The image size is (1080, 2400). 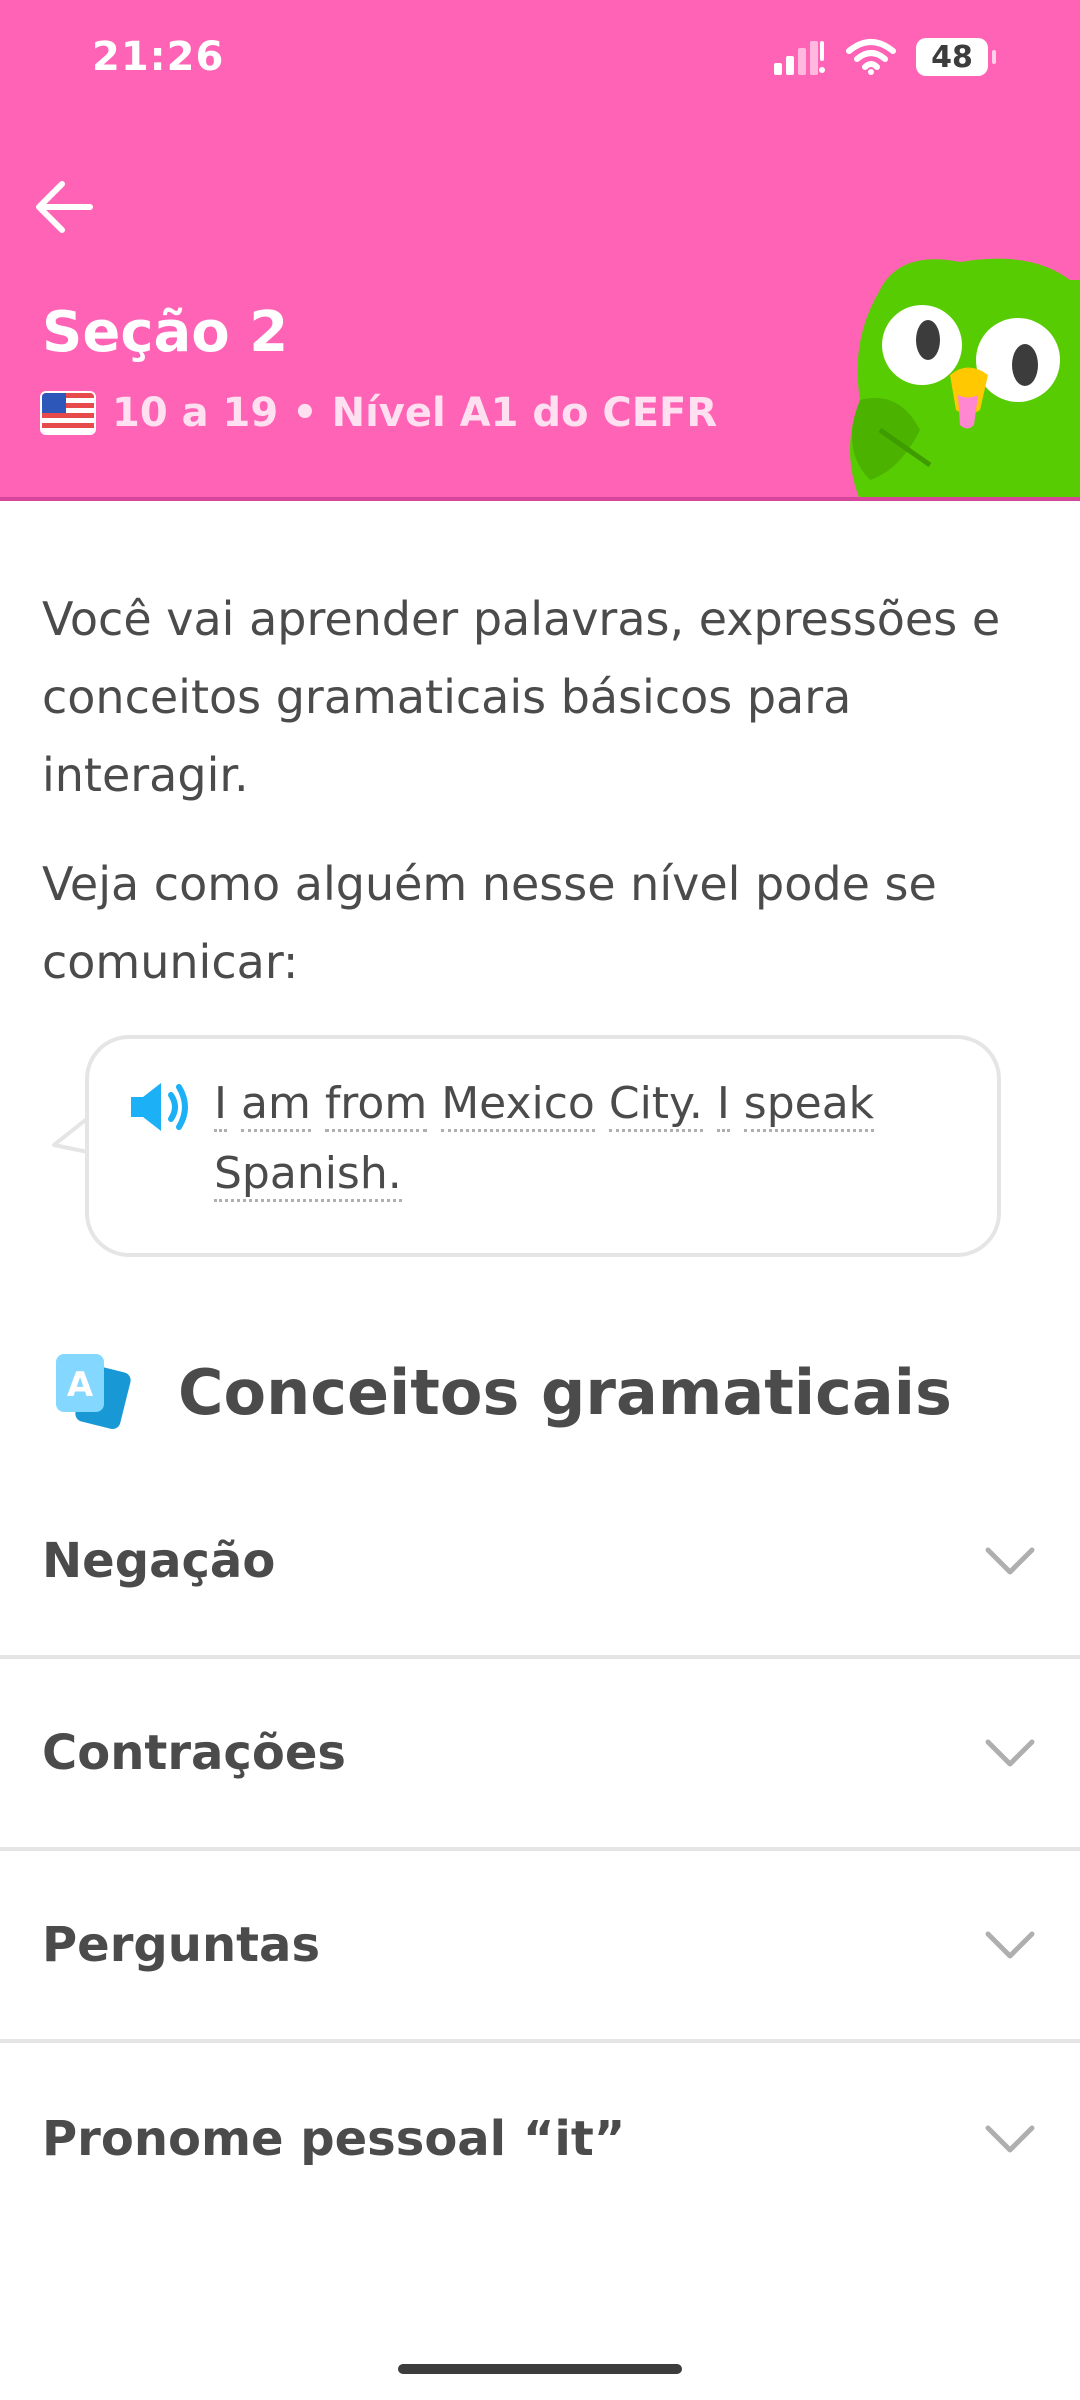 What do you see at coordinates (809, 1105) in the screenshot?
I see `example-word: speak` at bounding box center [809, 1105].